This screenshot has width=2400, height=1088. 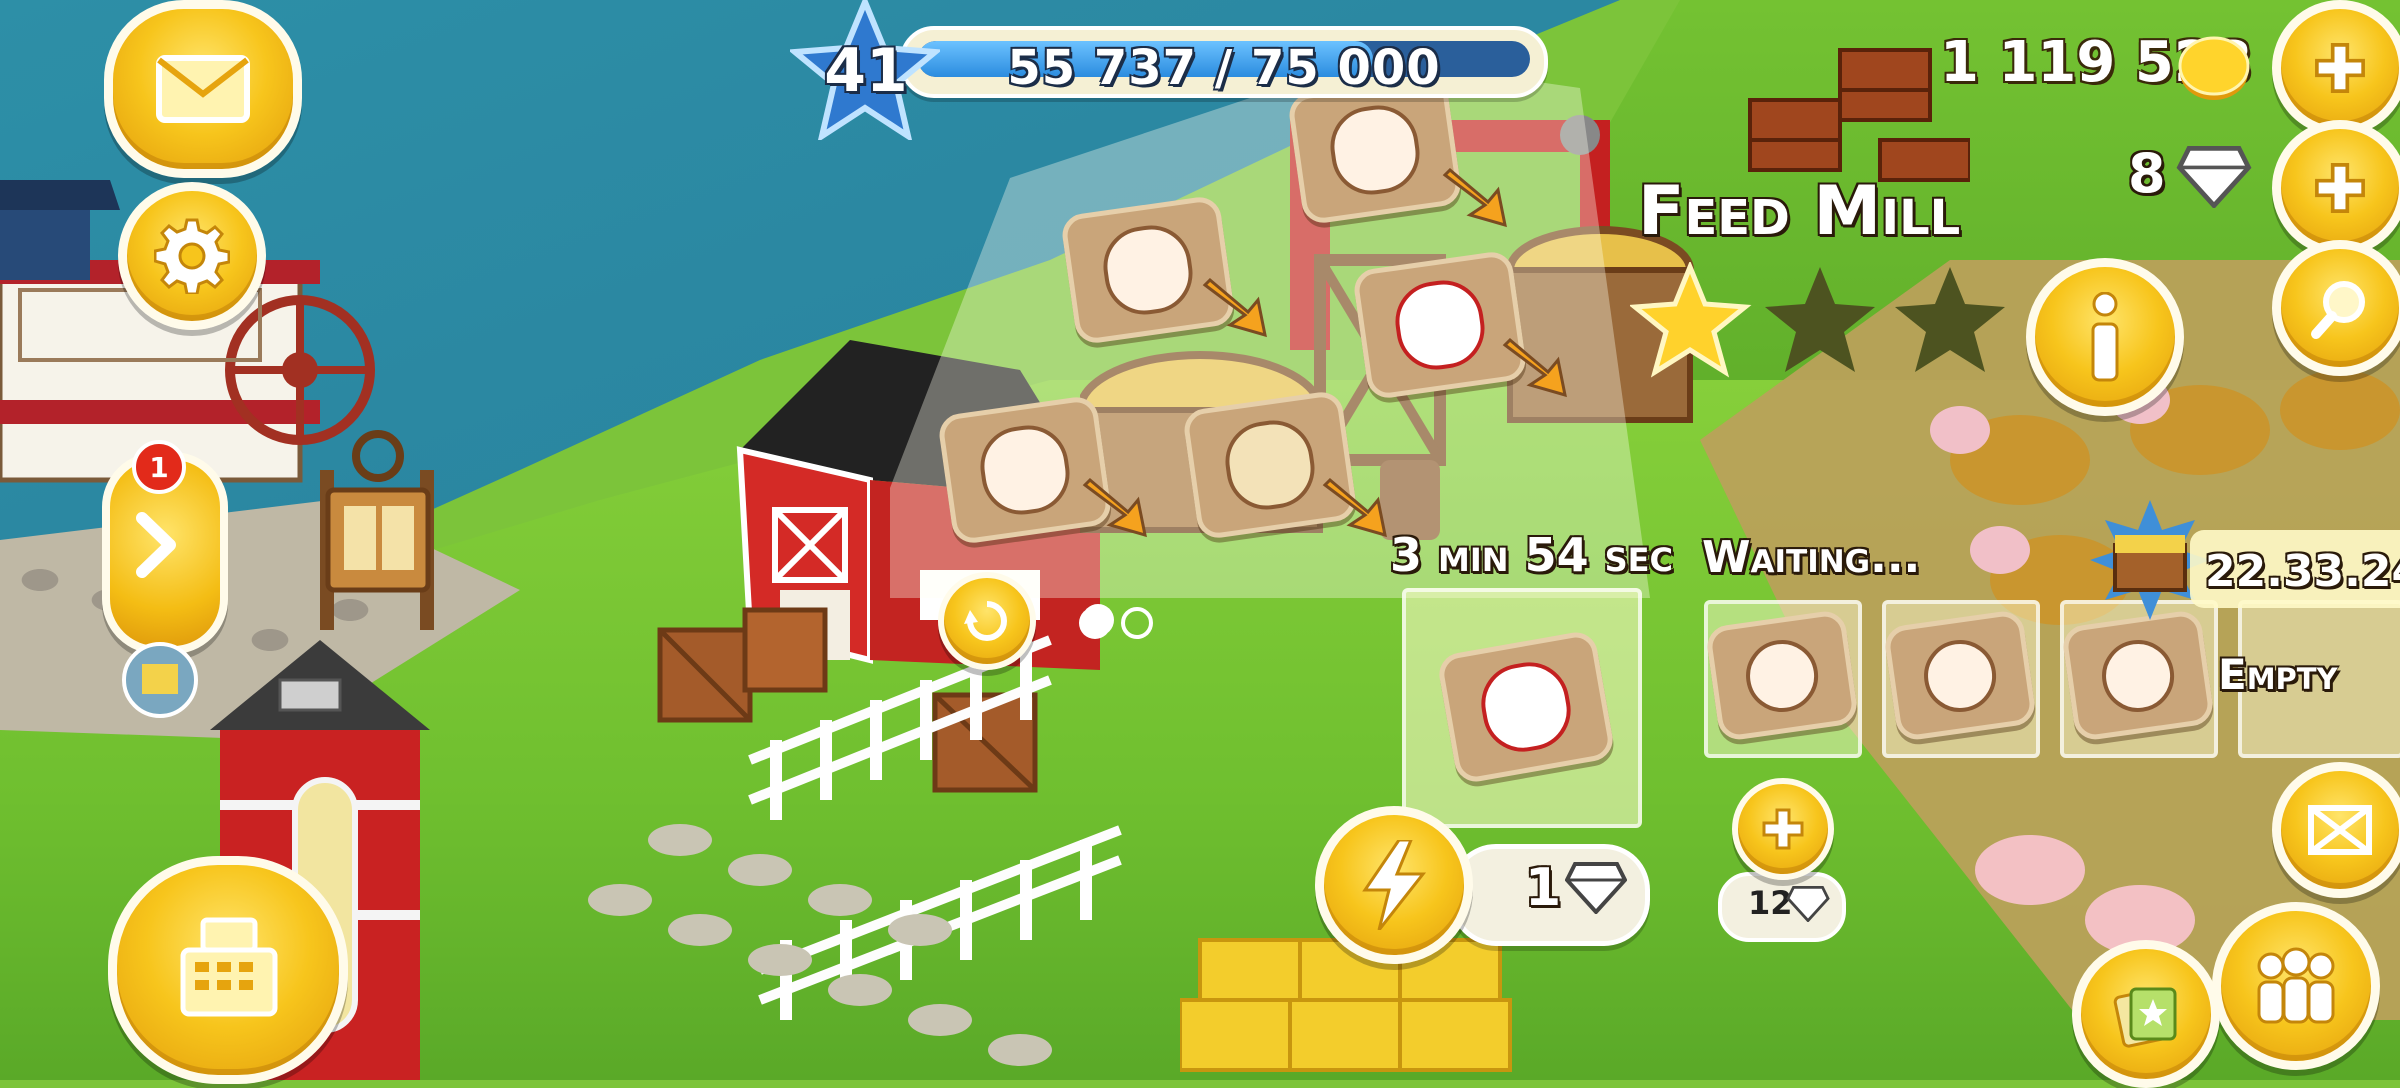 What do you see at coordinates (2145, 1017) in the screenshot?
I see `cards-icon` at bounding box center [2145, 1017].